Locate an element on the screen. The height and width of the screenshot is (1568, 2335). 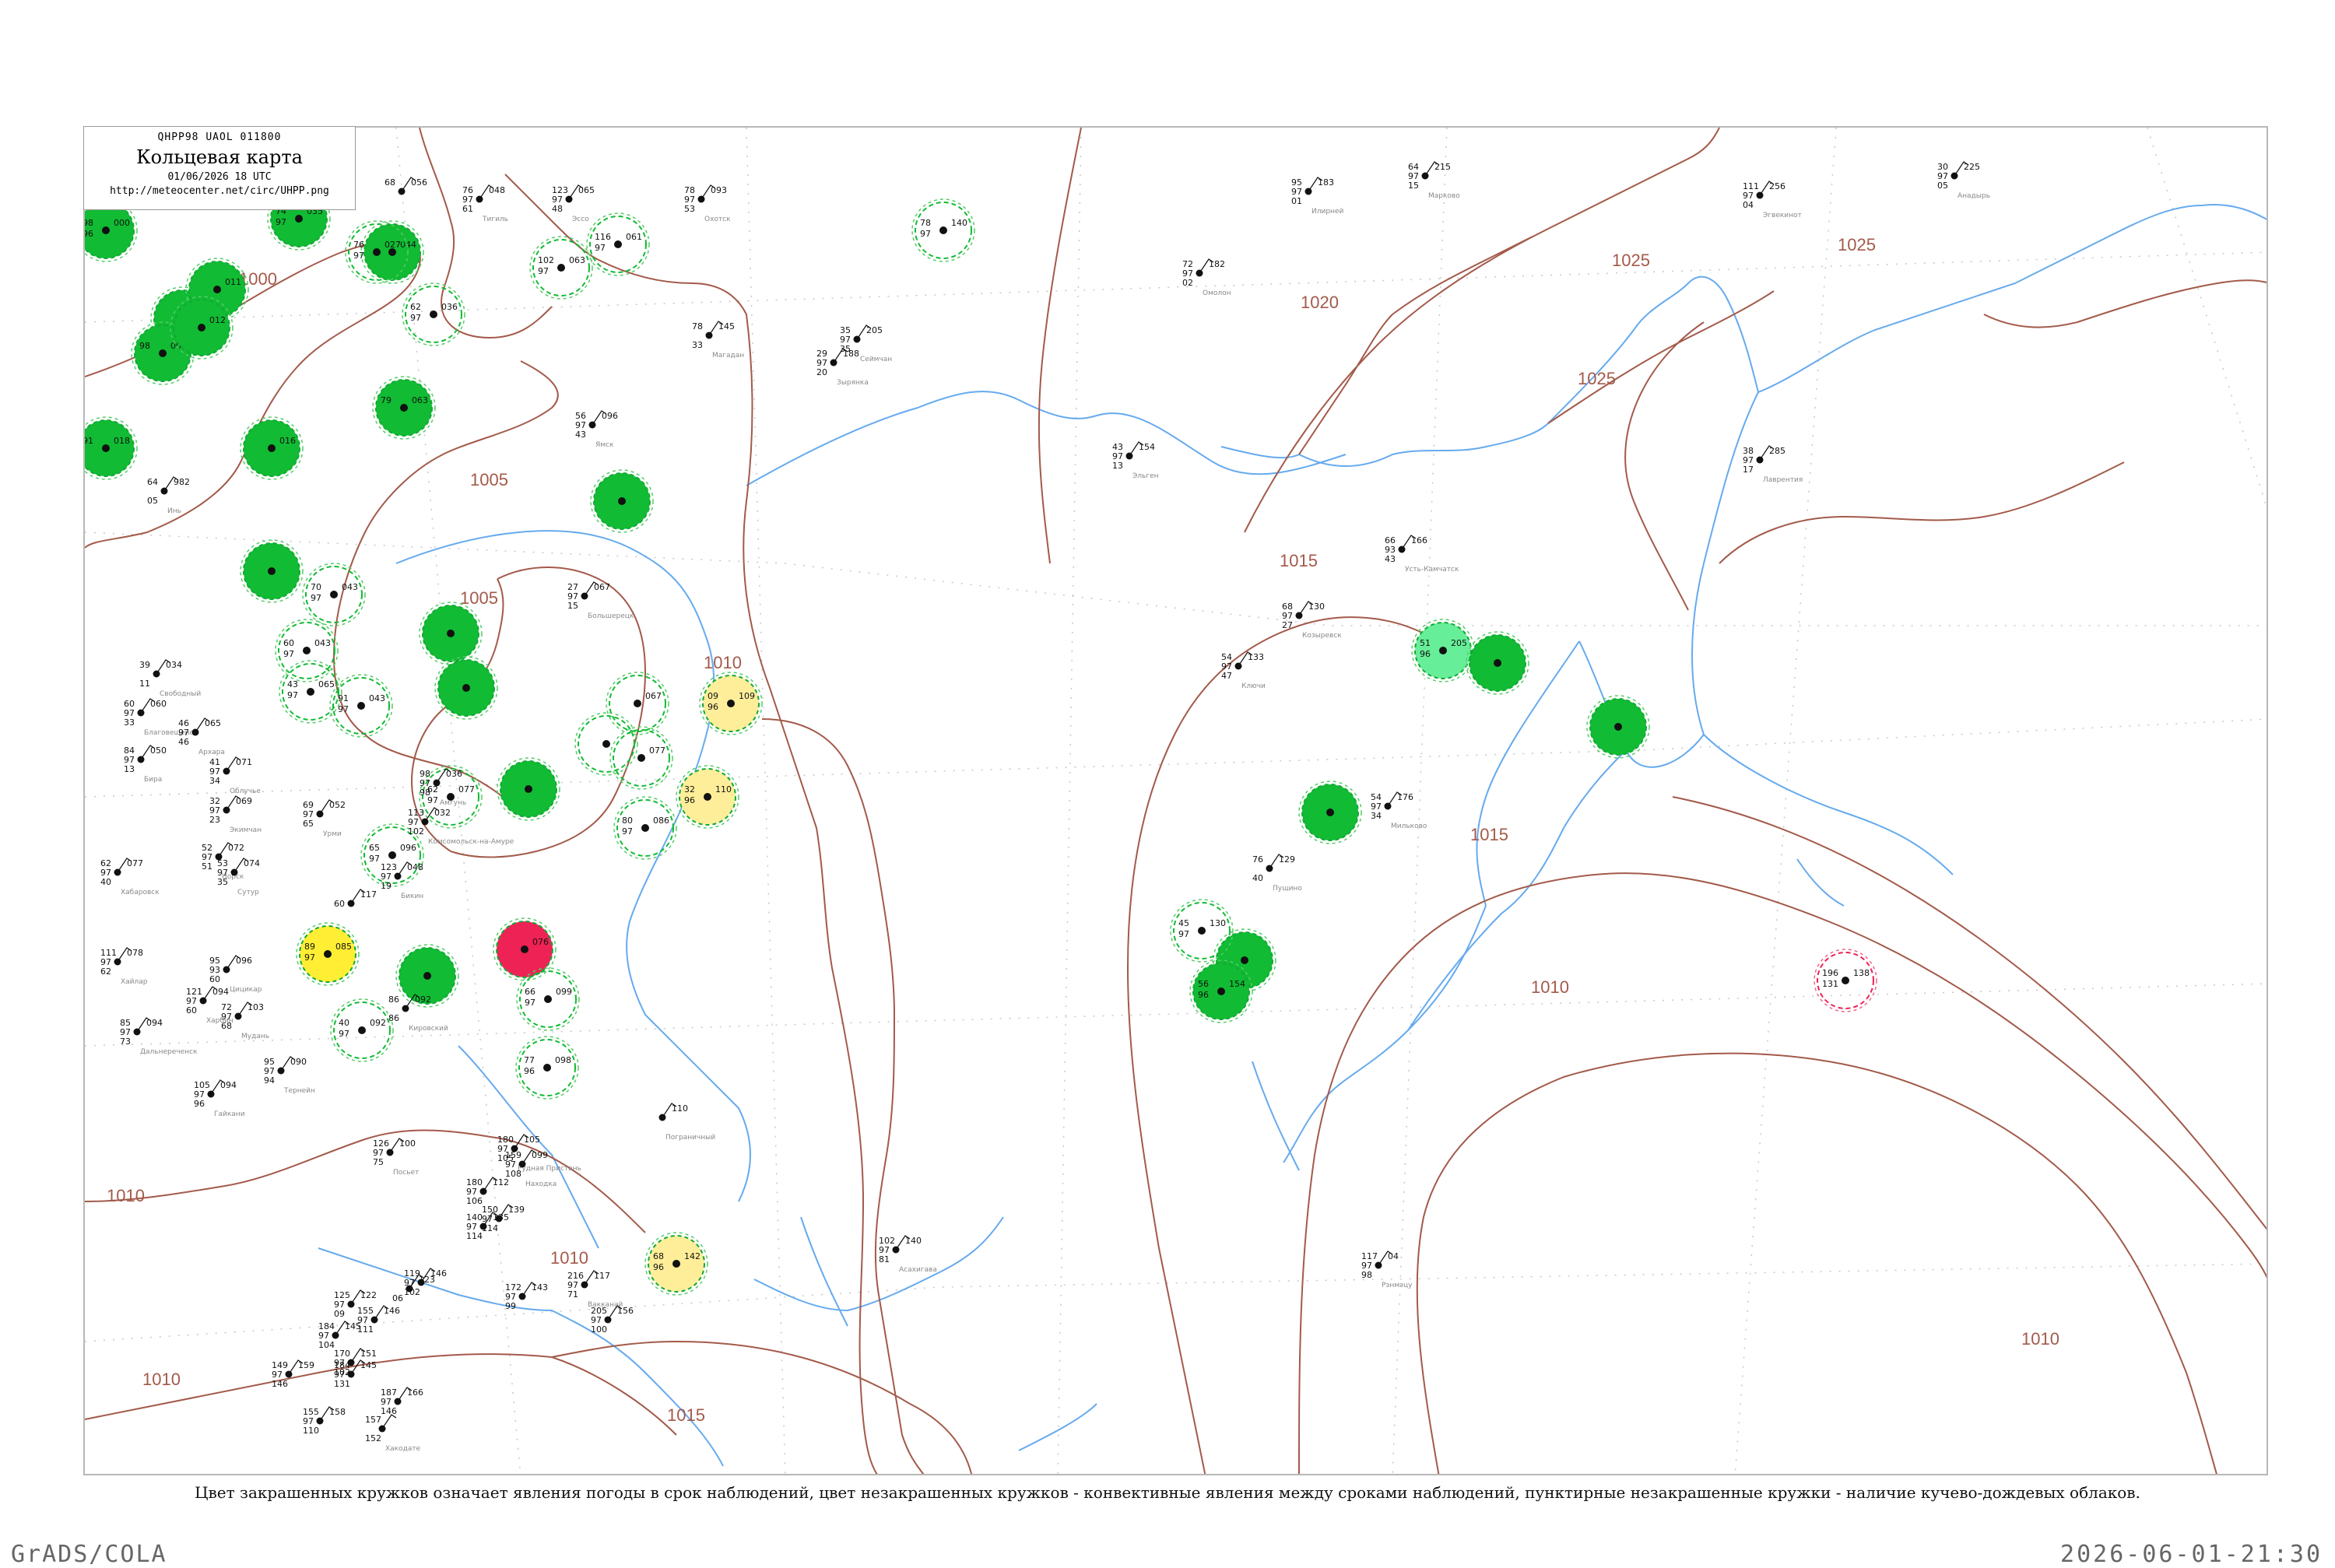
station-temp: 56 is located at coordinates (1203, 984).